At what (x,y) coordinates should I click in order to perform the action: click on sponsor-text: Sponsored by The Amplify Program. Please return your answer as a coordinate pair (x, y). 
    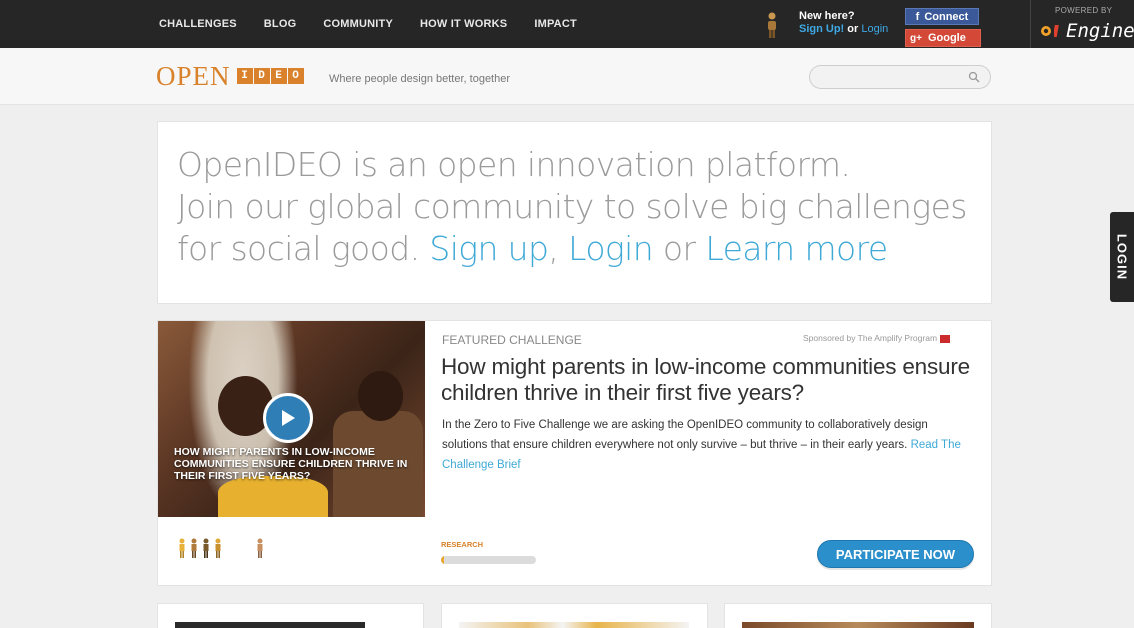
    Looking at the image, I should click on (870, 338).